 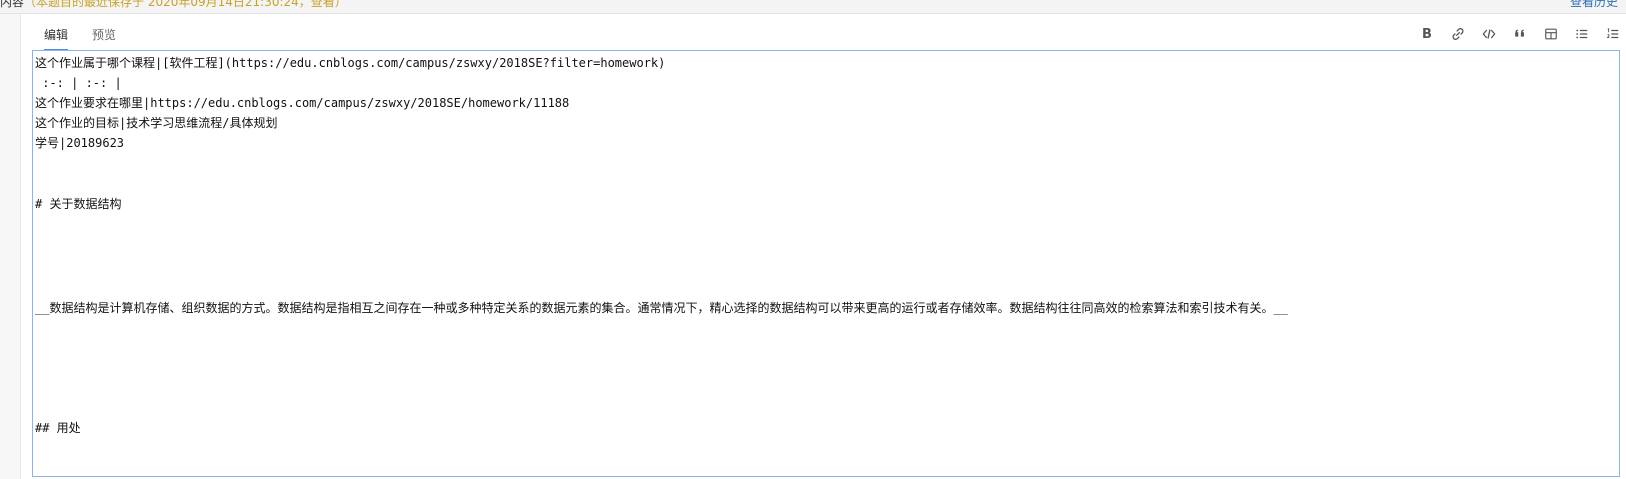 I want to click on editor-line-subheading: ## 用处, so click(x=58, y=428).